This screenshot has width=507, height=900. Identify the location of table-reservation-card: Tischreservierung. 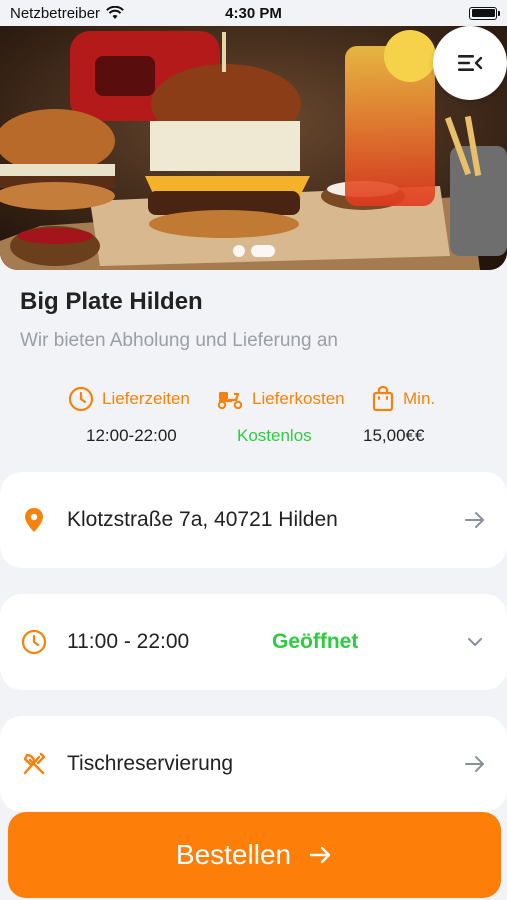
(253, 764).